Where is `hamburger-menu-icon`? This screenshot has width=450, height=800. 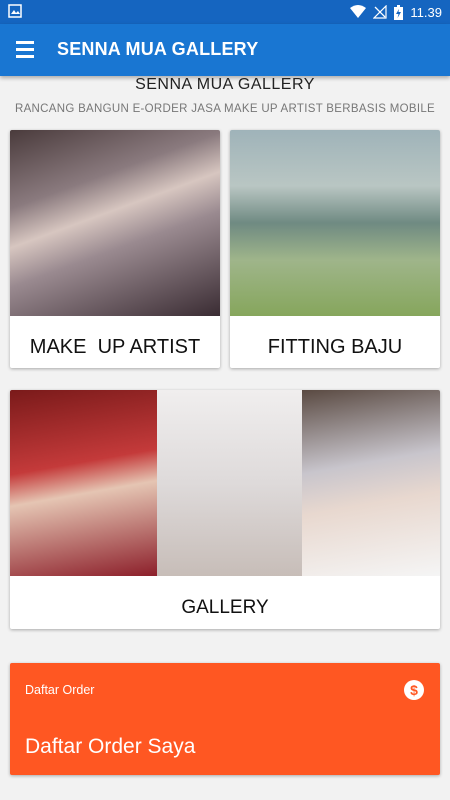 hamburger-menu-icon is located at coordinates (26, 50).